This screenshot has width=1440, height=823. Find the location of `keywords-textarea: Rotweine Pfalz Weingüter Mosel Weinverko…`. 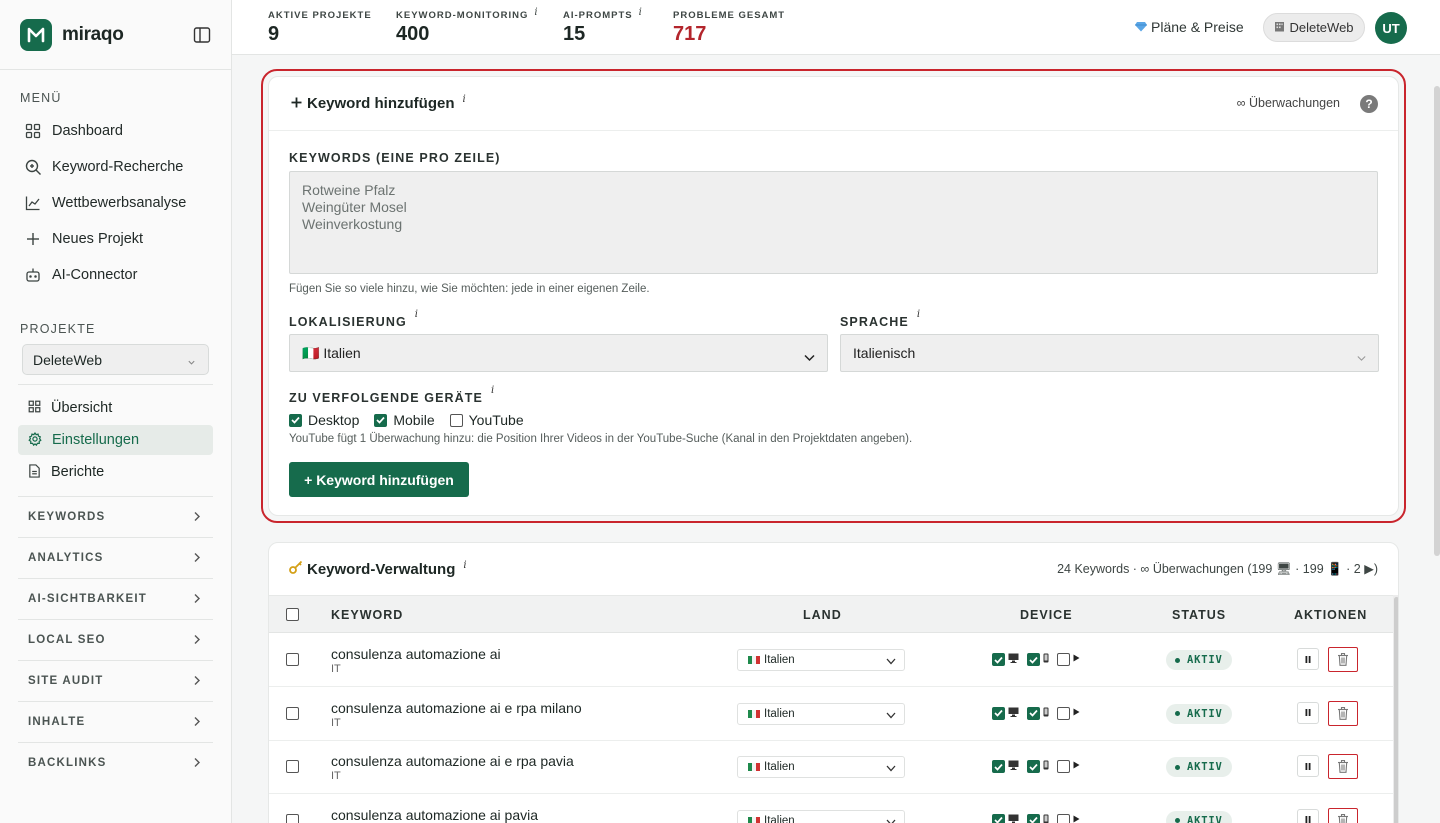

keywords-textarea: Rotweine Pfalz Weingüter Mosel Weinverko… is located at coordinates (833, 222).